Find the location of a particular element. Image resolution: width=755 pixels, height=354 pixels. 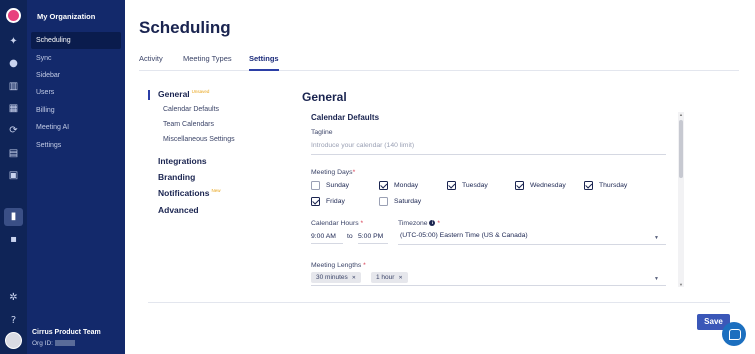

chip-30-minutes: 30 minutes ✕ is located at coordinates (336, 277).